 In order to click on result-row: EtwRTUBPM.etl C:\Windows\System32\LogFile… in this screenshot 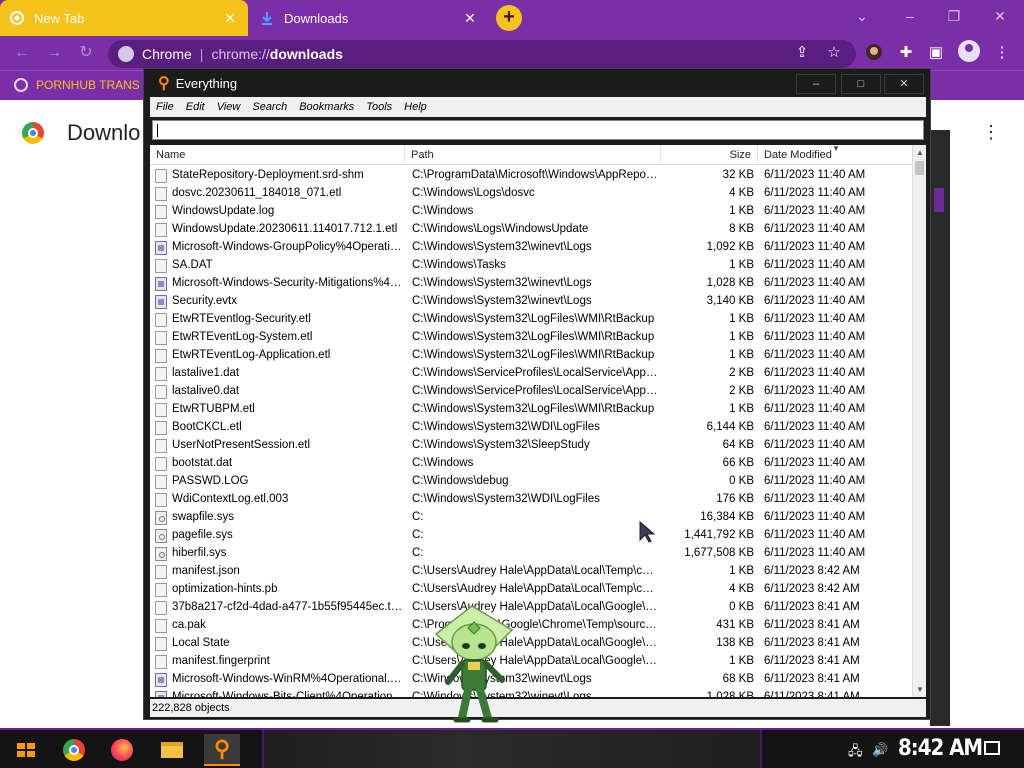, I will do `click(531, 410)`.